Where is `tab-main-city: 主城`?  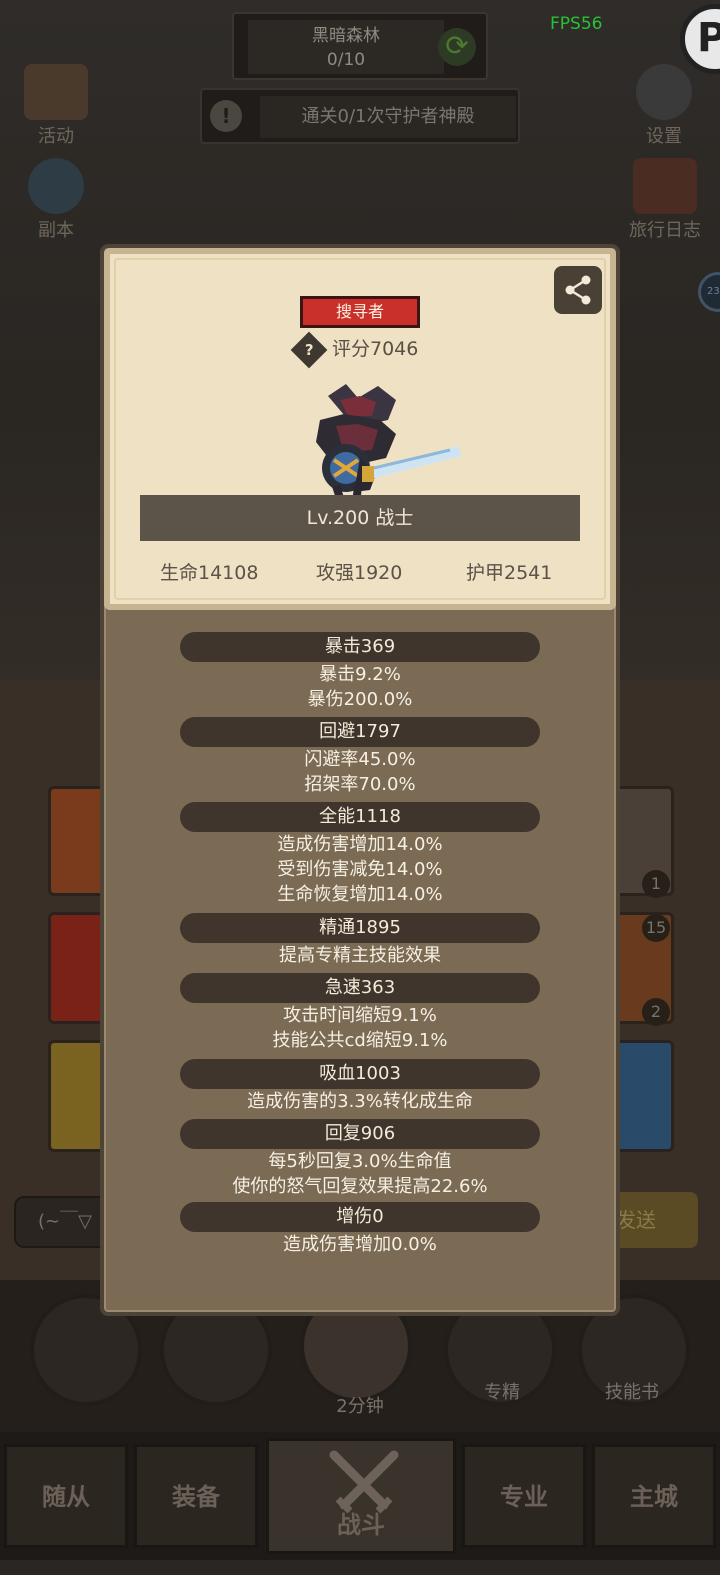 tab-main-city: 主城 is located at coordinates (654, 1496).